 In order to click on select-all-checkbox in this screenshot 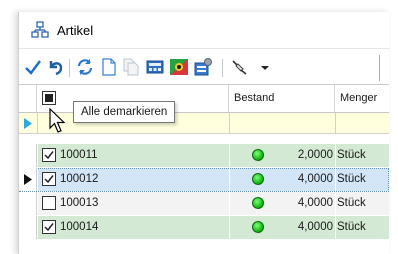, I will do `click(49, 98)`.